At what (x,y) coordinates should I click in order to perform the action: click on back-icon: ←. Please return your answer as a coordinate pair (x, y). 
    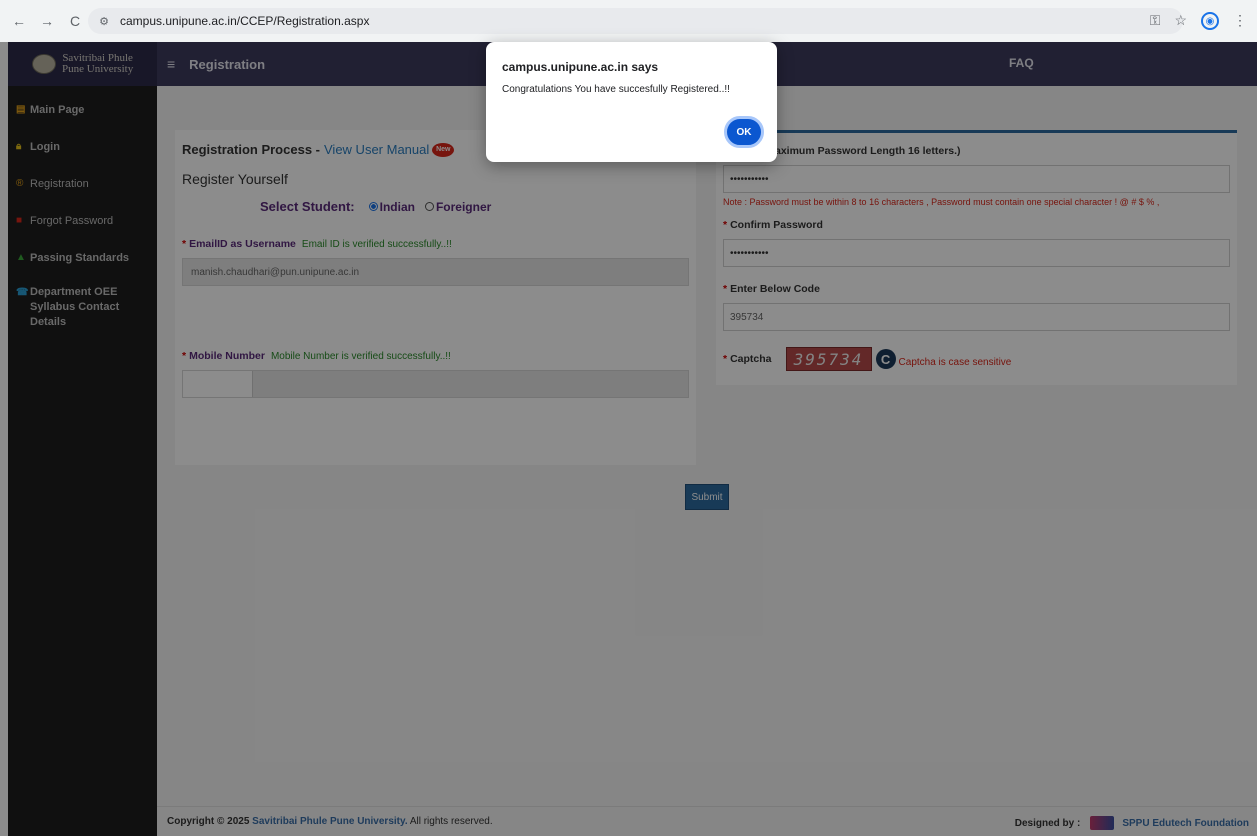
    Looking at the image, I should click on (19, 21).